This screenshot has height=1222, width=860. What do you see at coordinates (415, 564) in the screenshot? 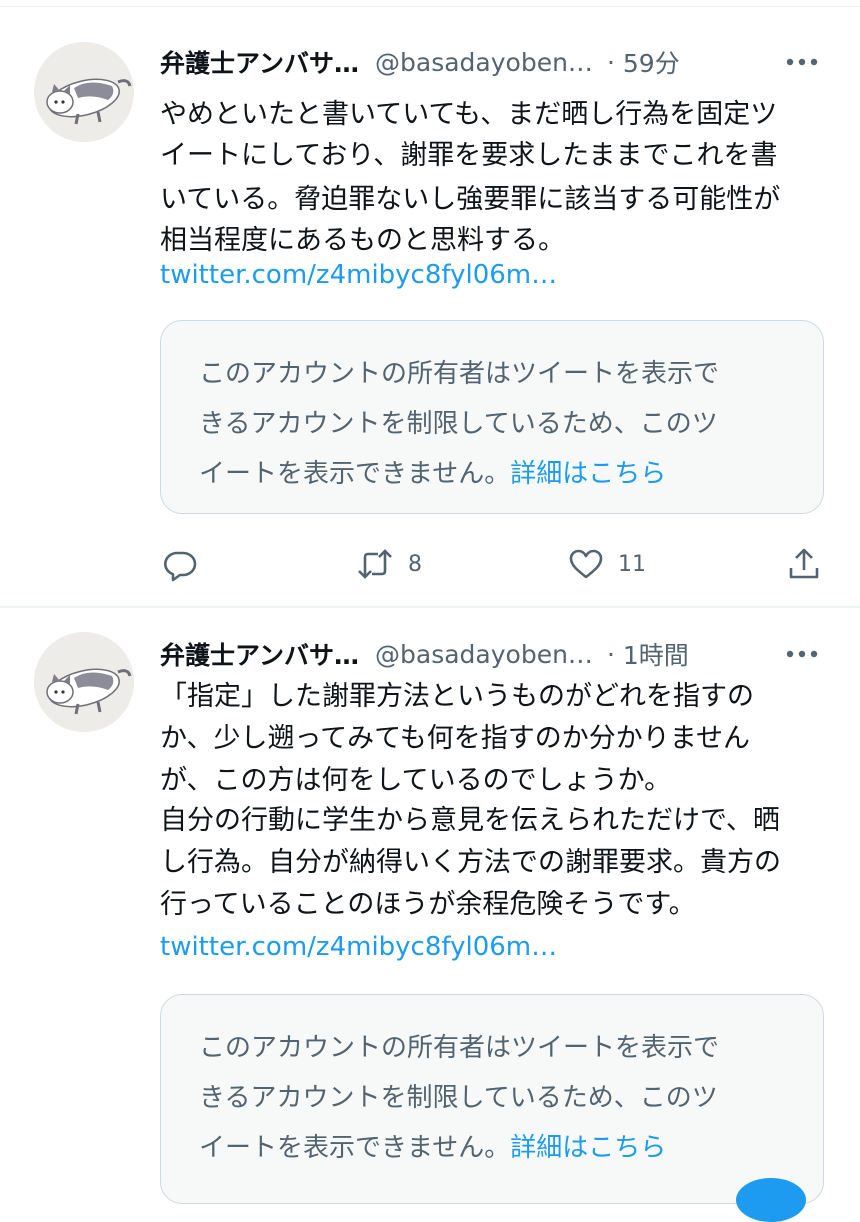
I see `retweet-count: 8` at bounding box center [415, 564].